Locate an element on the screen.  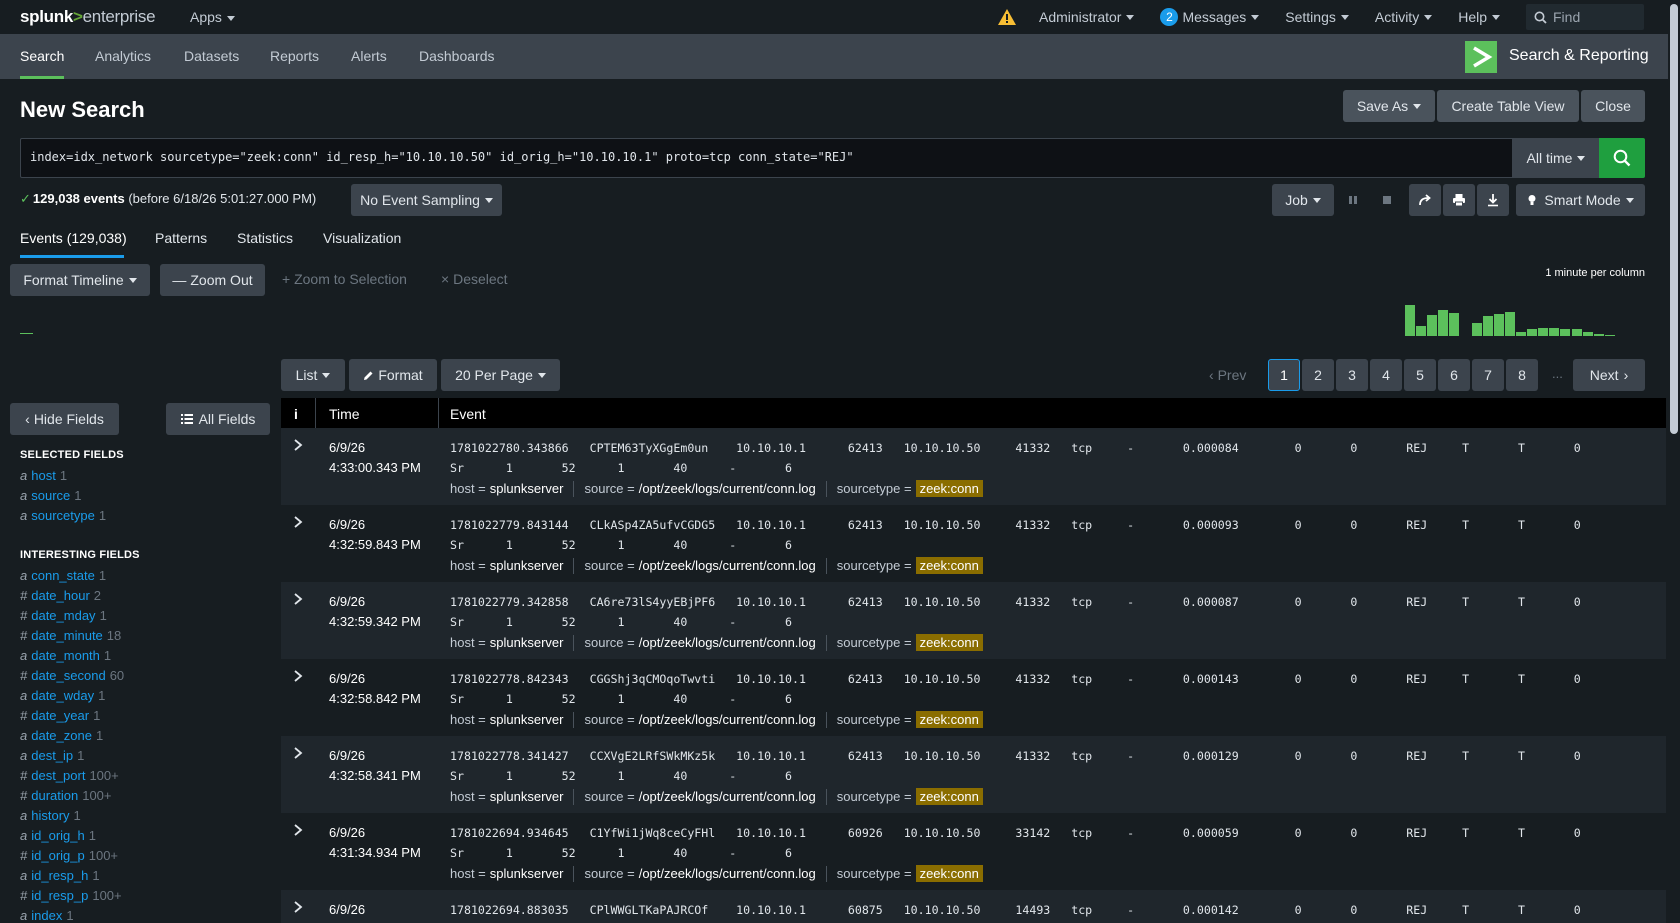
nav-datasets: Datasets is located at coordinates (211, 56).